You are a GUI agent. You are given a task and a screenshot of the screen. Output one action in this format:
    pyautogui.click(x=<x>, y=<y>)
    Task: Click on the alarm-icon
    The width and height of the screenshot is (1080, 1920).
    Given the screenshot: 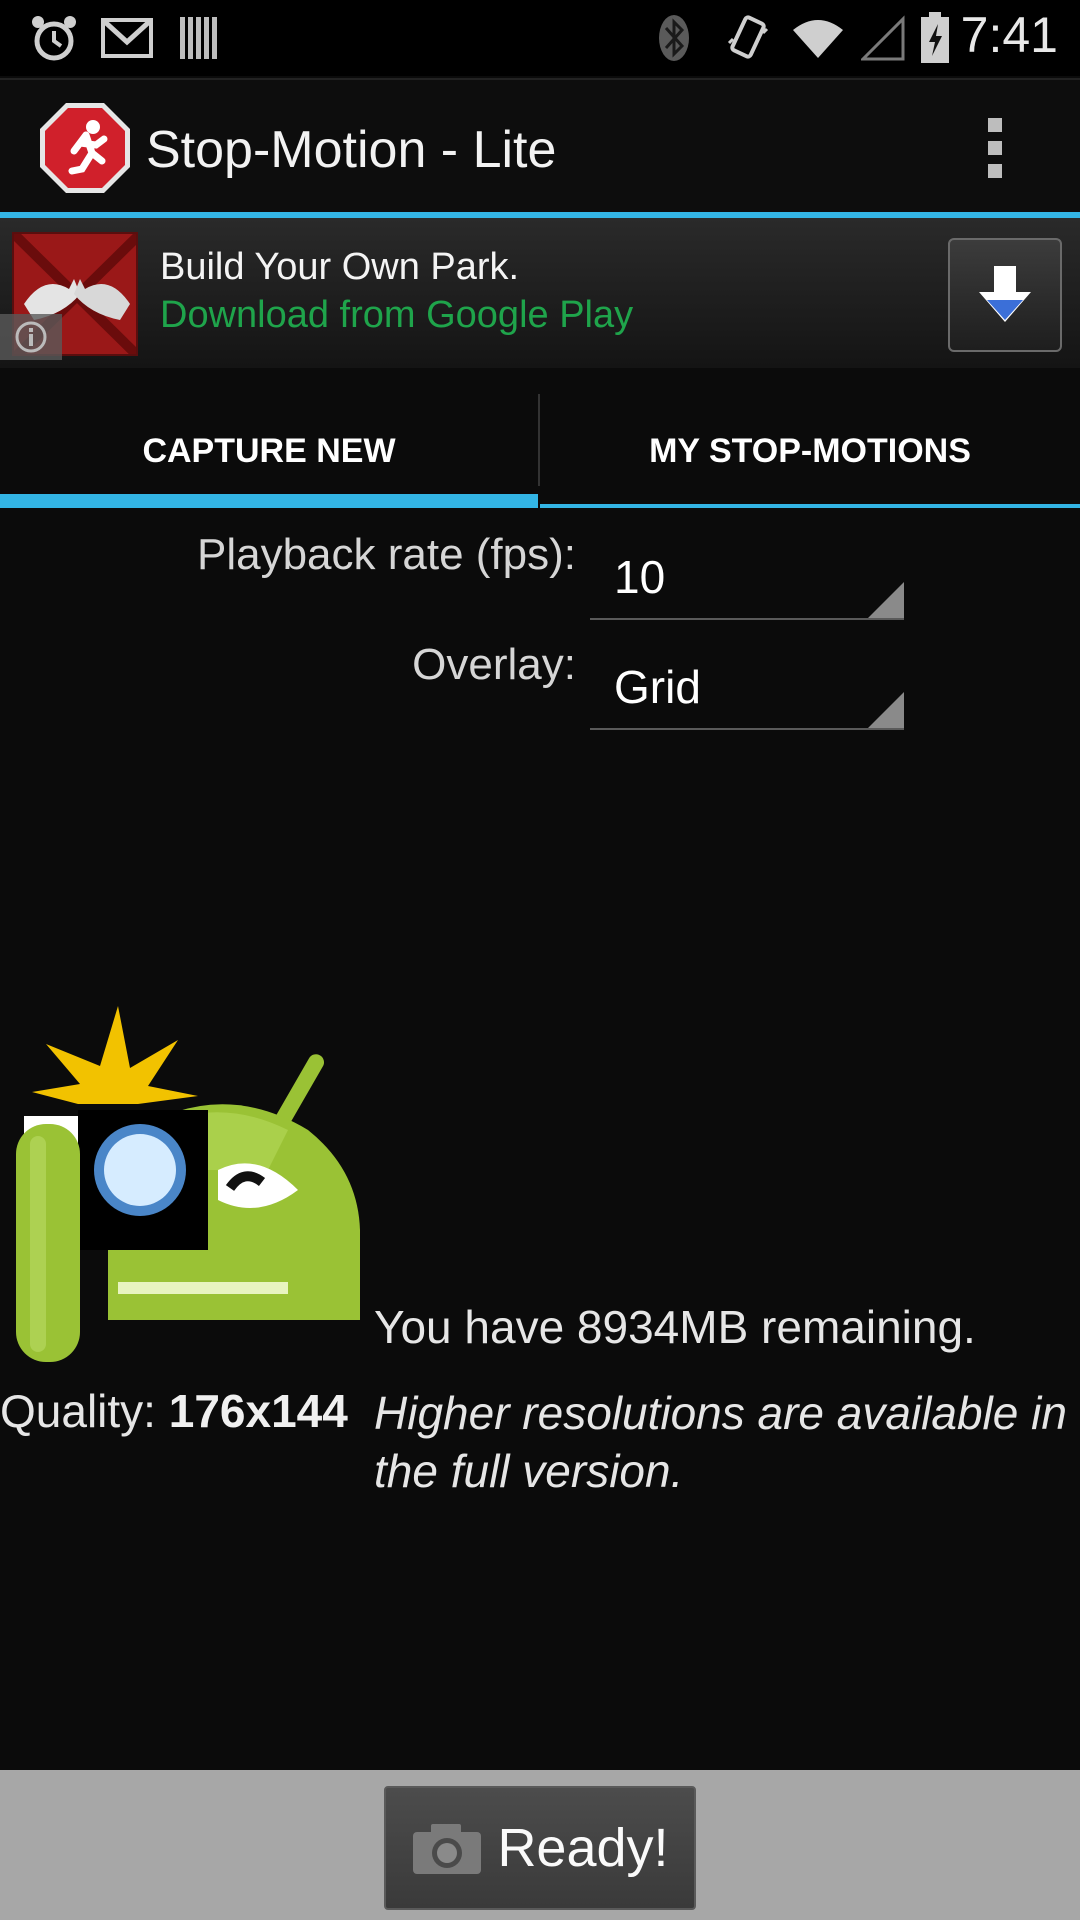 What is the action you would take?
    pyautogui.click(x=54, y=38)
    